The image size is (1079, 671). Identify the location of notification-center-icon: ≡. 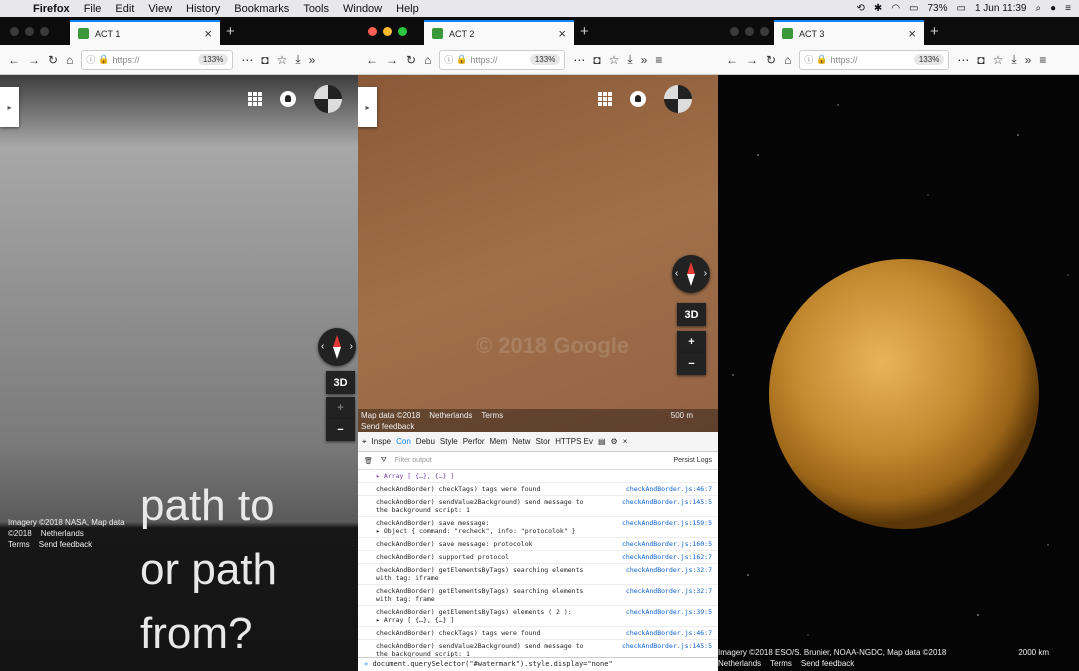
(1068, 8).